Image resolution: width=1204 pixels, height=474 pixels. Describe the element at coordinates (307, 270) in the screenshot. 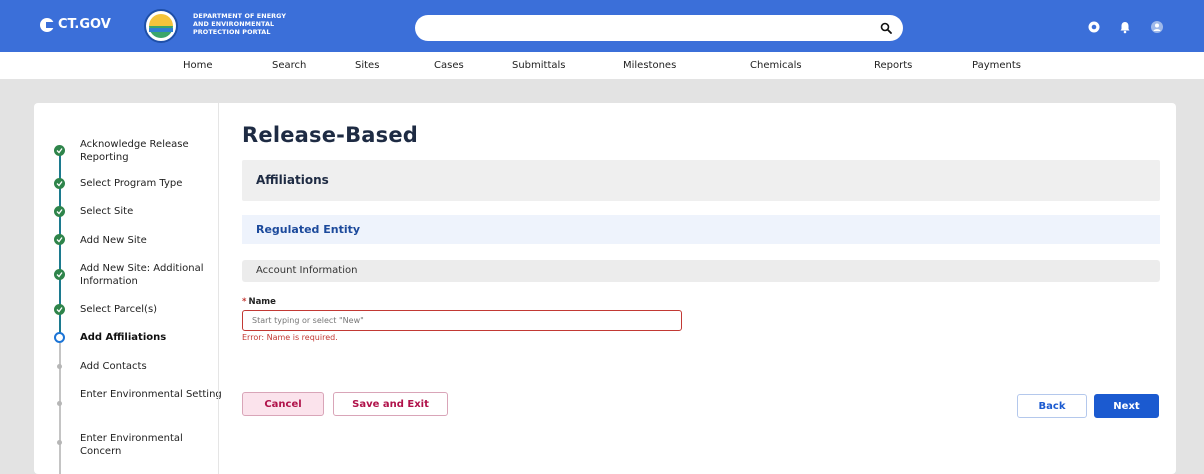

I see `section-account-information-label: Account Information` at that location.